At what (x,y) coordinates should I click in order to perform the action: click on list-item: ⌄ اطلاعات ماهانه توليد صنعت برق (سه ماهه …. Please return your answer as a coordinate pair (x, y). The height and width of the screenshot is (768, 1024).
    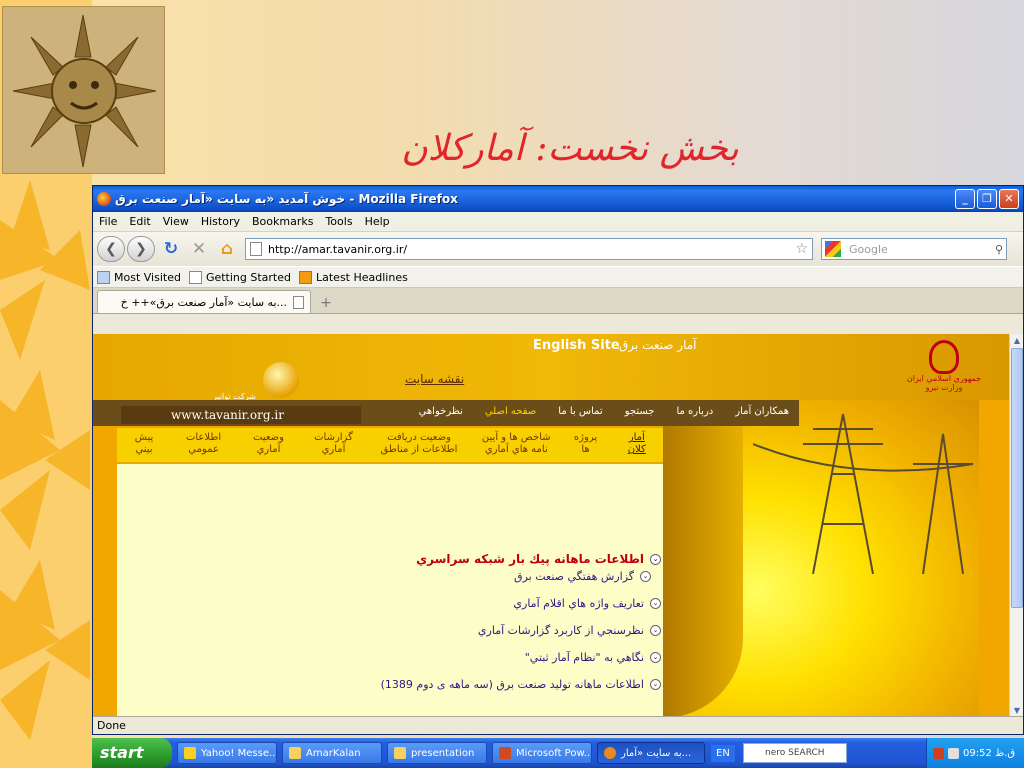
    Looking at the image, I should click on (411, 684).